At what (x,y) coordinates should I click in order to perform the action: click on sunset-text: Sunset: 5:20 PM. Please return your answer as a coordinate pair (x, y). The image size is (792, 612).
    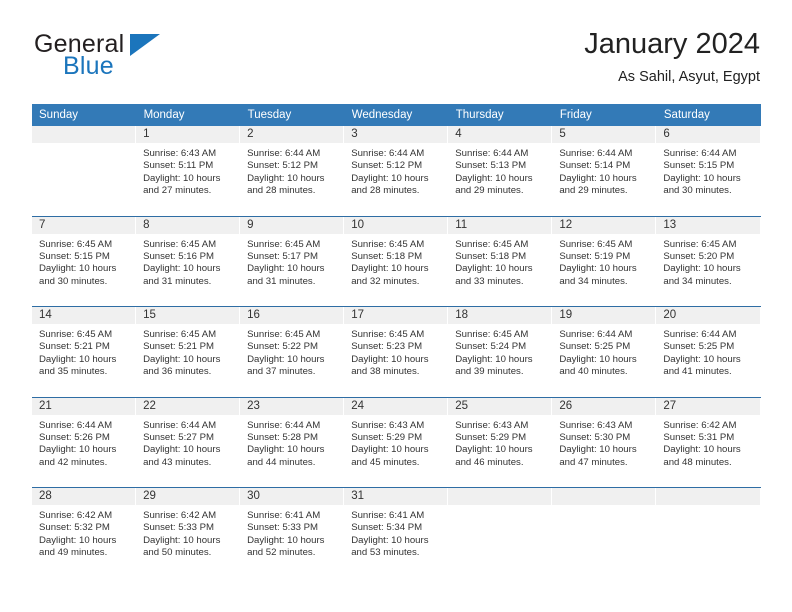
    Looking at the image, I should click on (699, 256).